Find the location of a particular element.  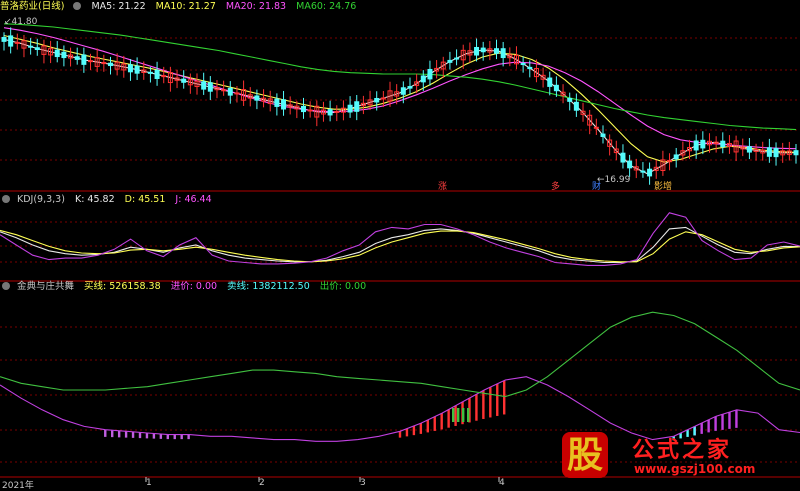

stock-name: 普洛药业(日线) is located at coordinates (32, 6).